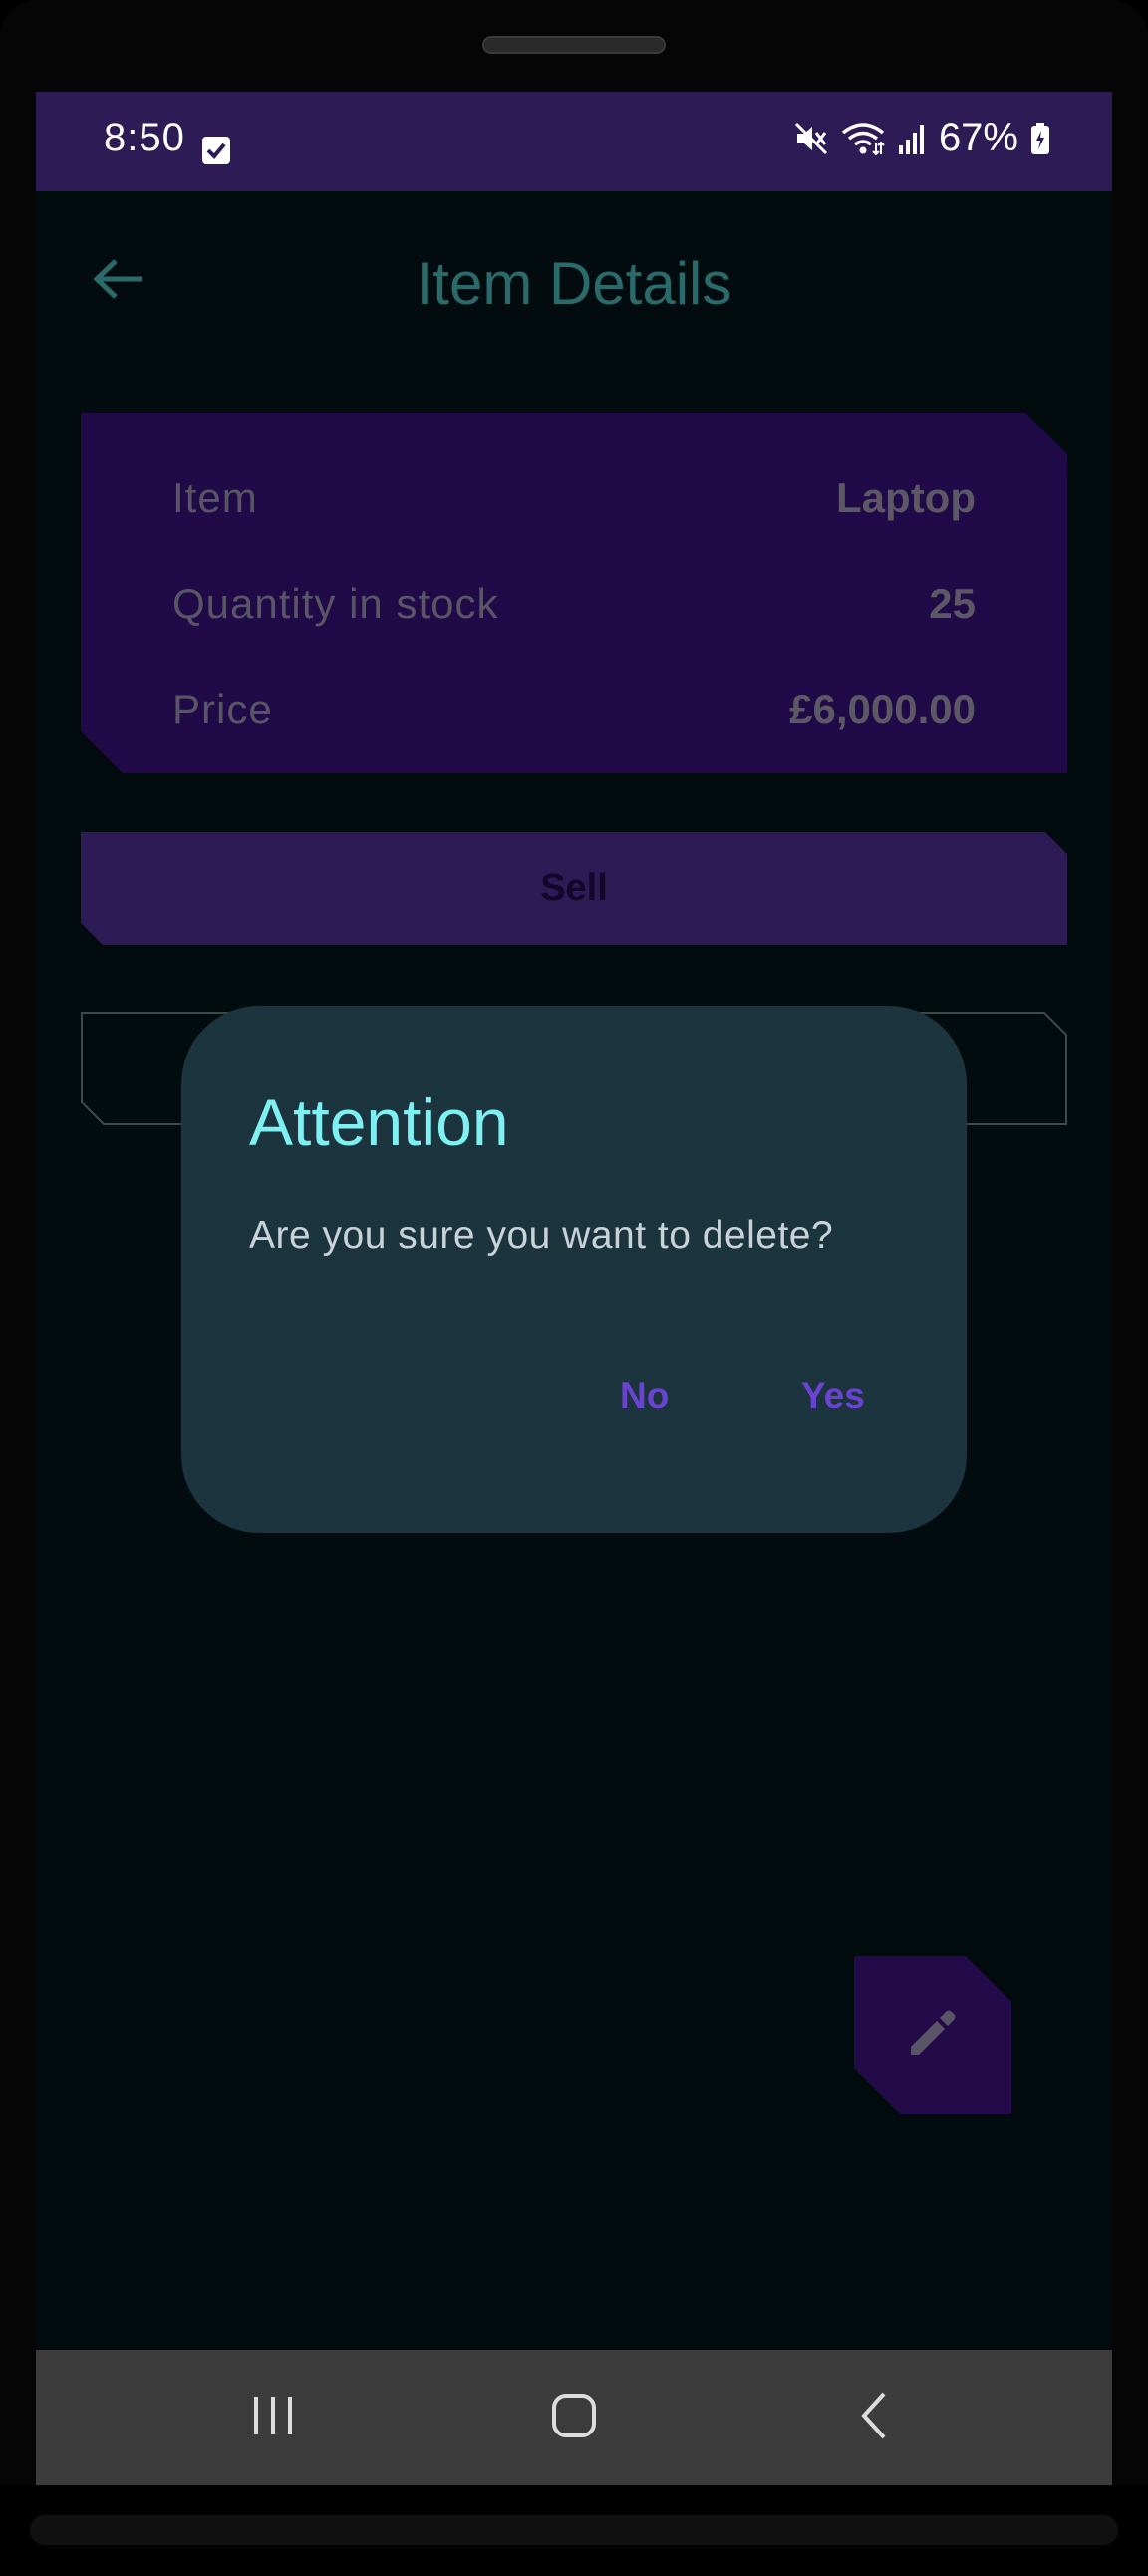  Describe the element at coordinates (335, 603) in the screenshot. I see `quantity-label: Quantity in stock` at that location.